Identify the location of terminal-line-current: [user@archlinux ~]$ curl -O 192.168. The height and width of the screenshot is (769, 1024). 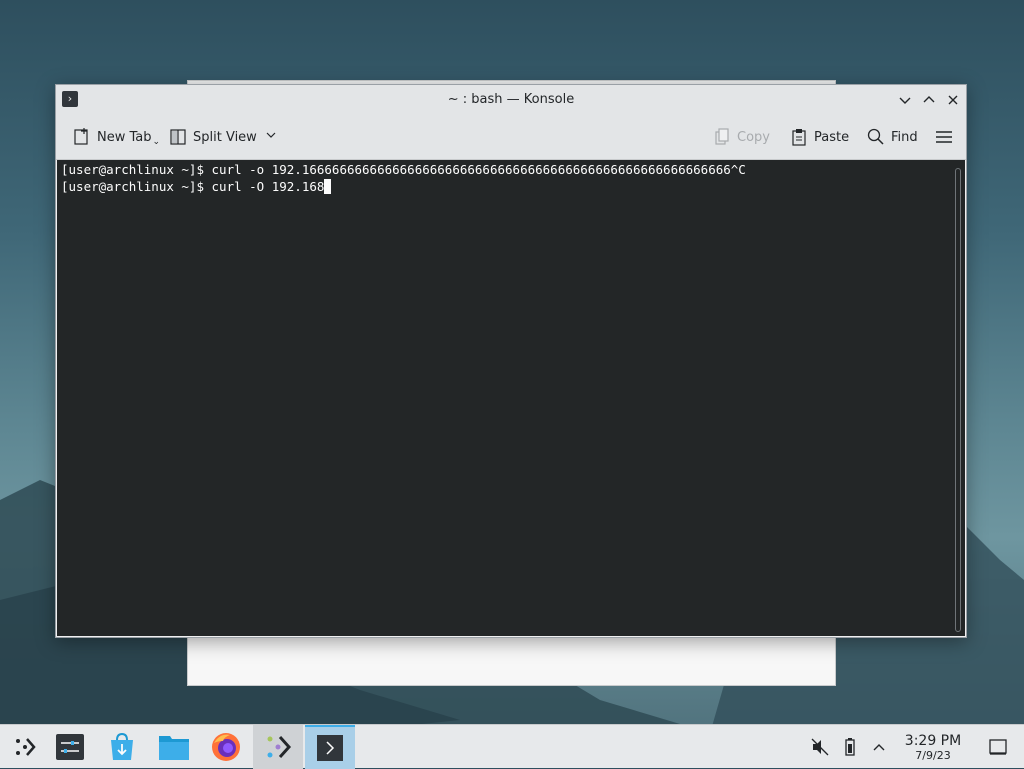
(403, 186).